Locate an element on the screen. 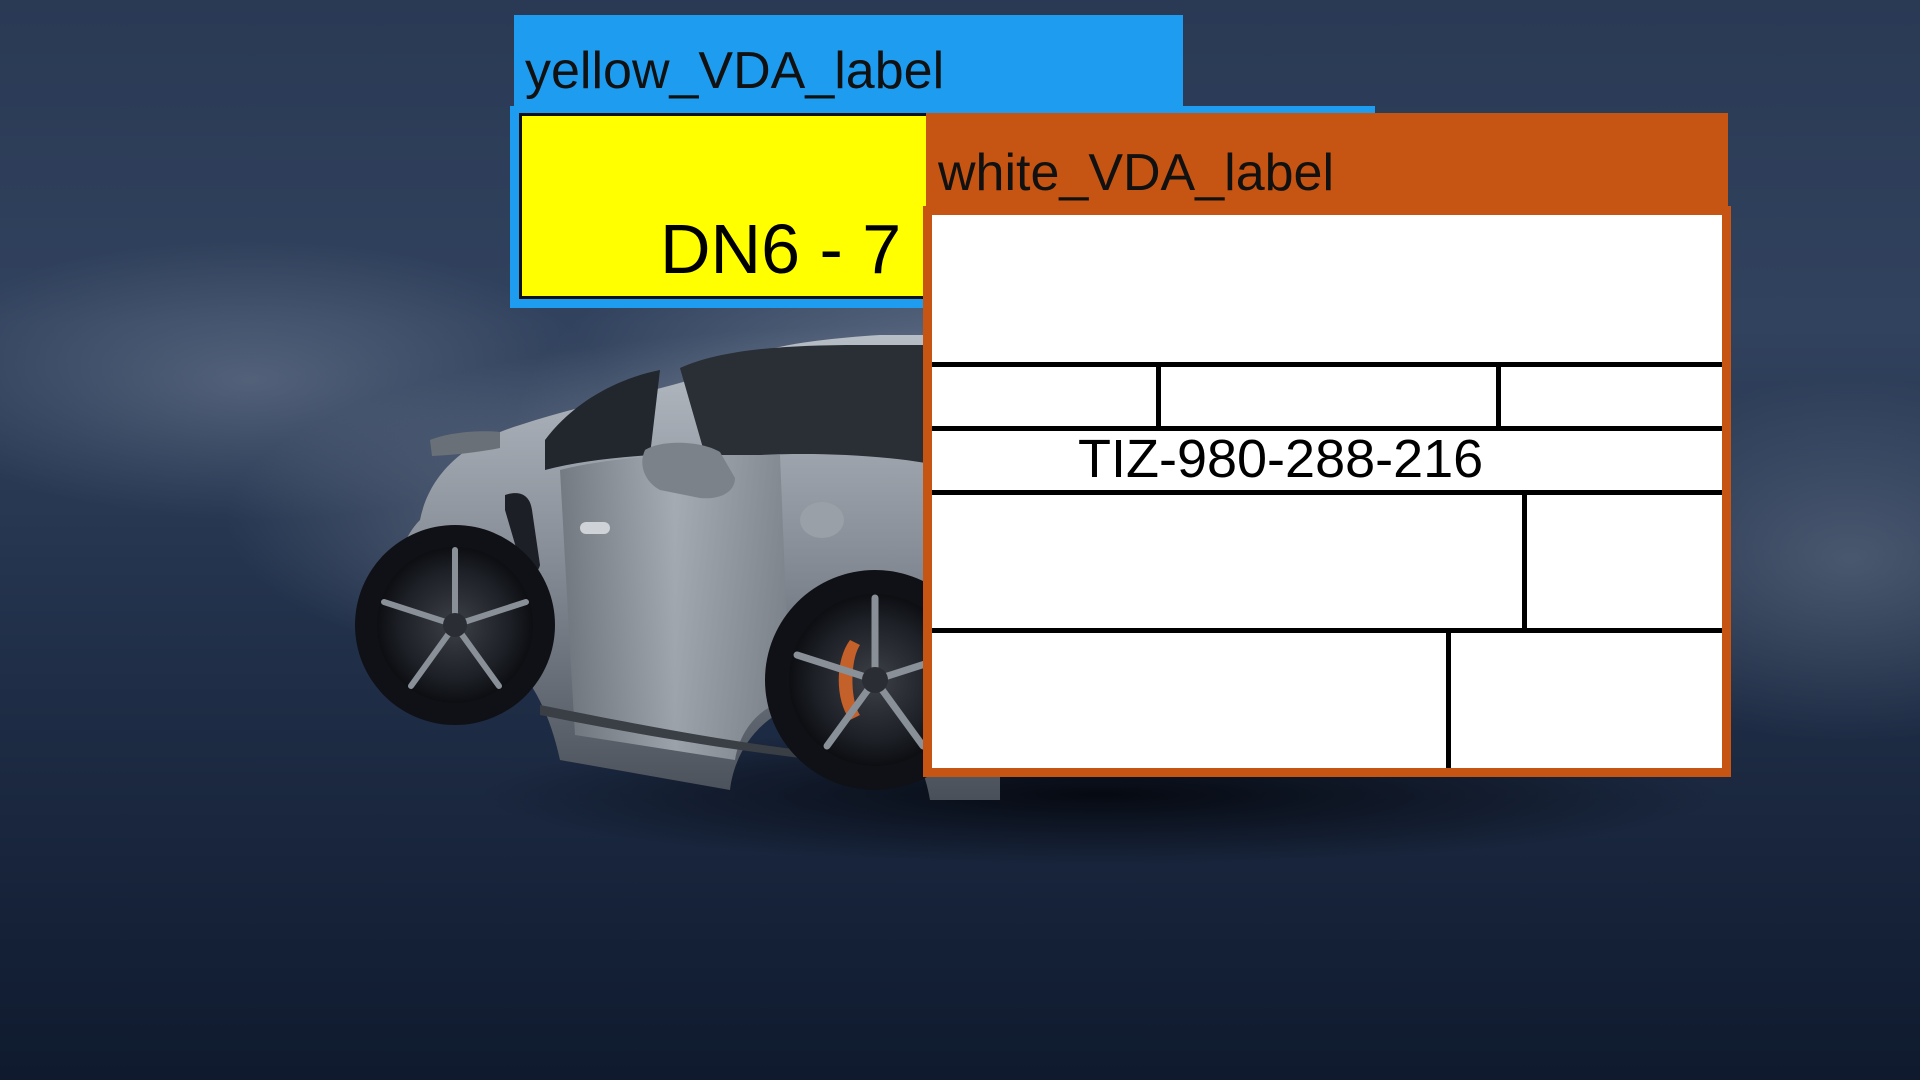  car-fuel-cap is located at coordinates (822, 520).